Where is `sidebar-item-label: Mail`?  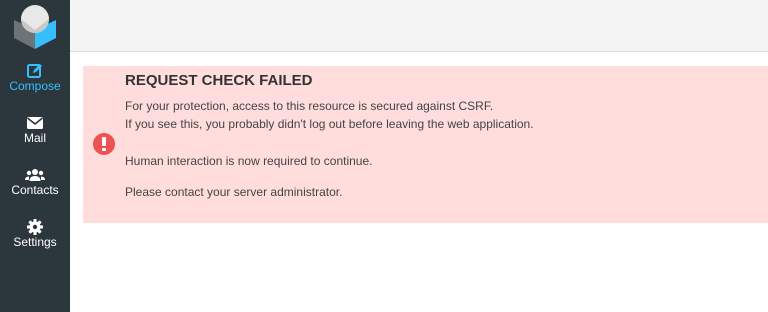 sidebar-item-label: Mail is located at coordinates (34, 138).